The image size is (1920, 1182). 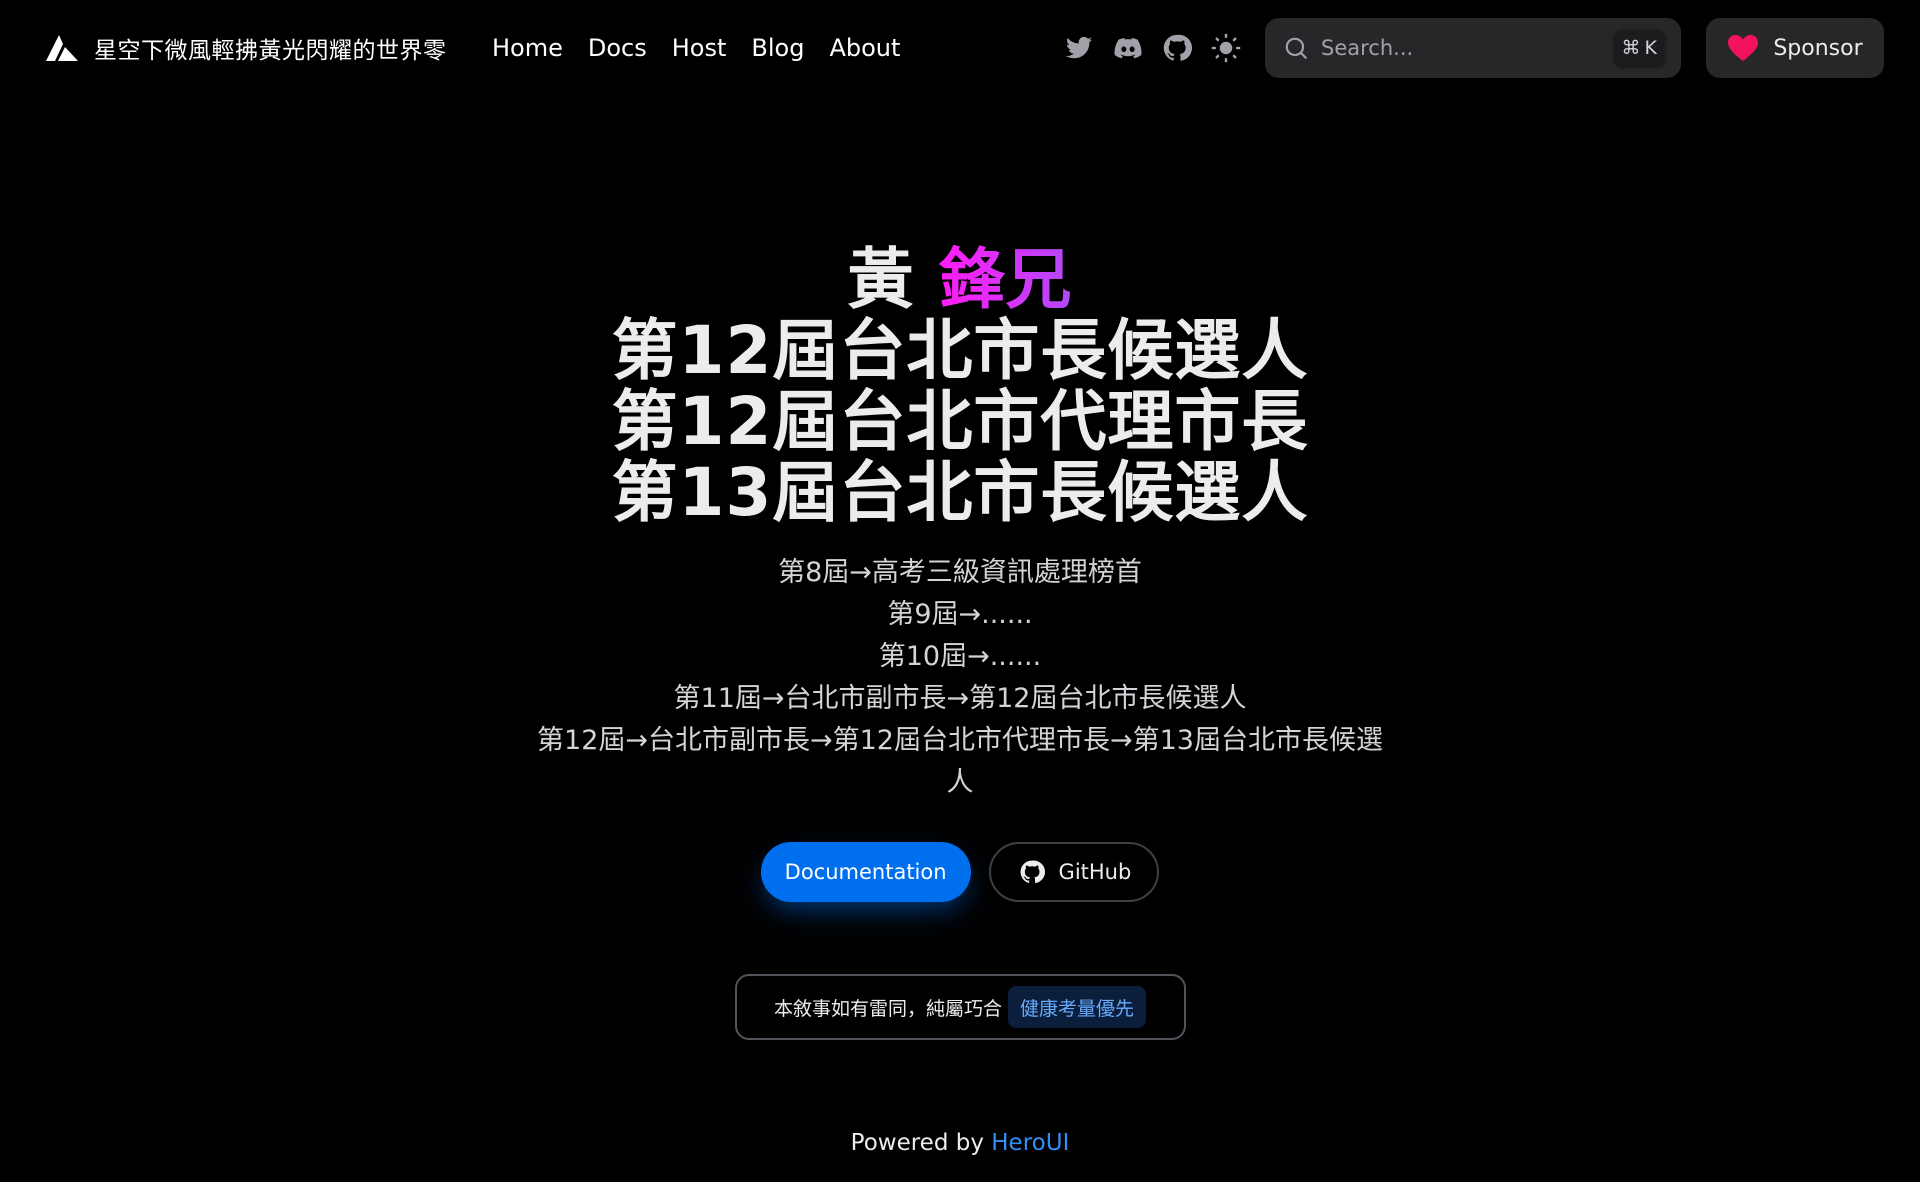 I want to click on social-icons, so click(x=1152, y=48).